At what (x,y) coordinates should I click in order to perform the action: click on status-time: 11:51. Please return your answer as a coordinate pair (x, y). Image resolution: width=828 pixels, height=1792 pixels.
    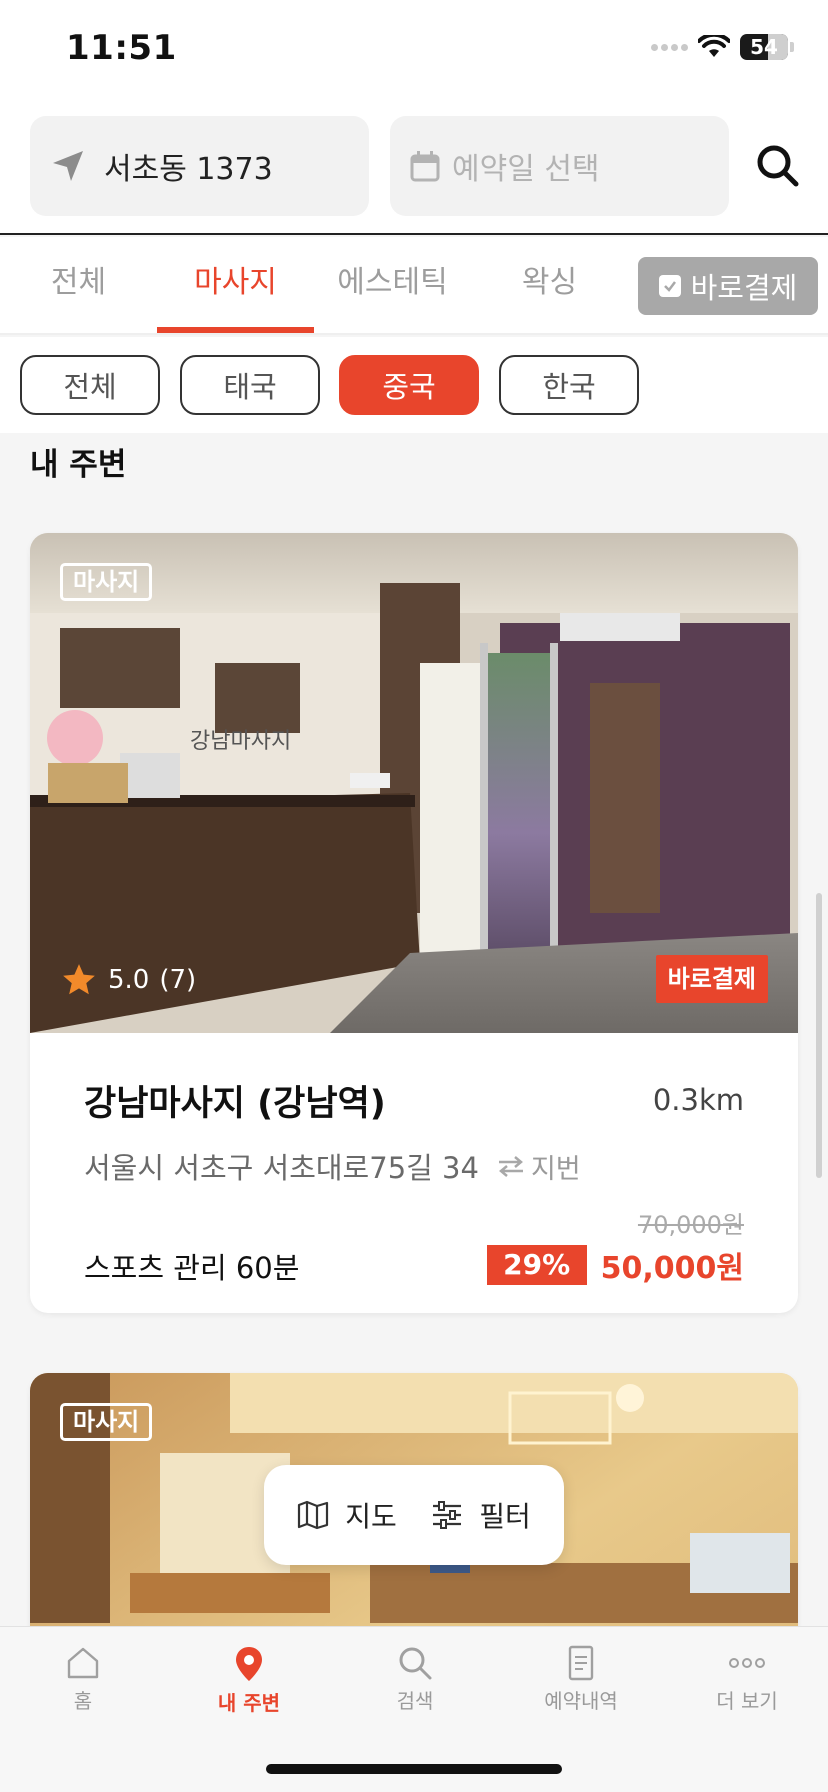
    Looking at the image, I should click on (121, 48).